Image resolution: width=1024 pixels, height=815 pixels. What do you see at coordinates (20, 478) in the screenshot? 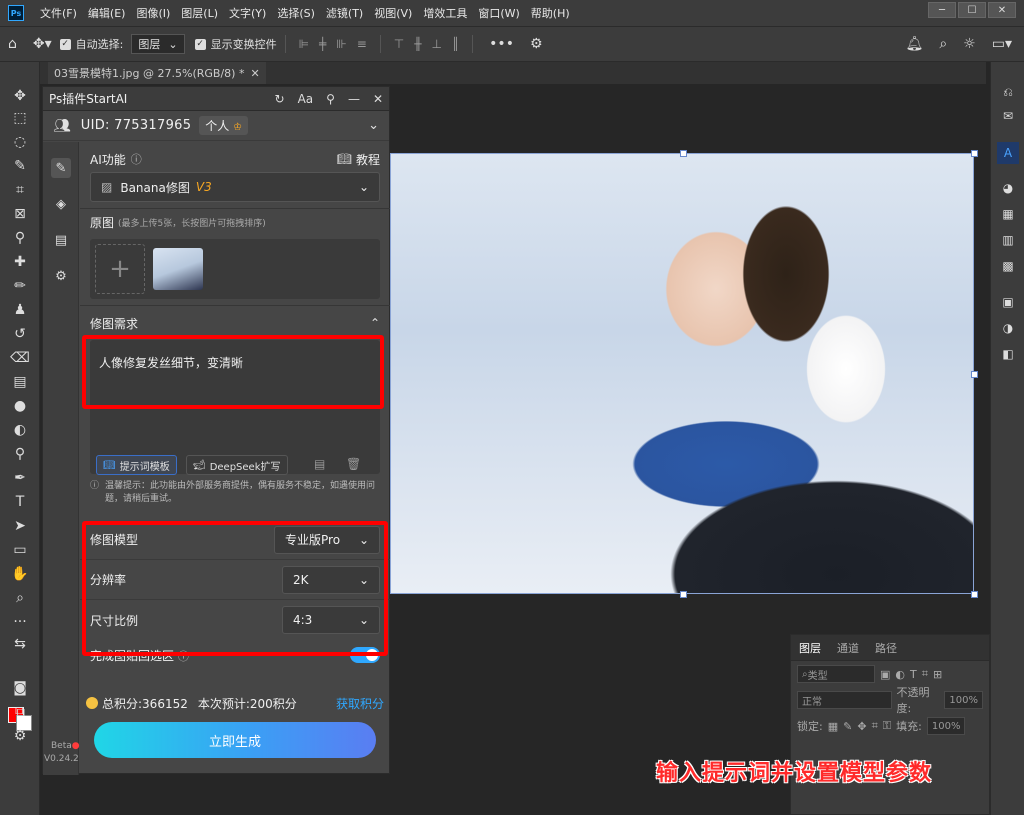
I see `pen-tool-icon: ✒` at bounding box center [20, 478].